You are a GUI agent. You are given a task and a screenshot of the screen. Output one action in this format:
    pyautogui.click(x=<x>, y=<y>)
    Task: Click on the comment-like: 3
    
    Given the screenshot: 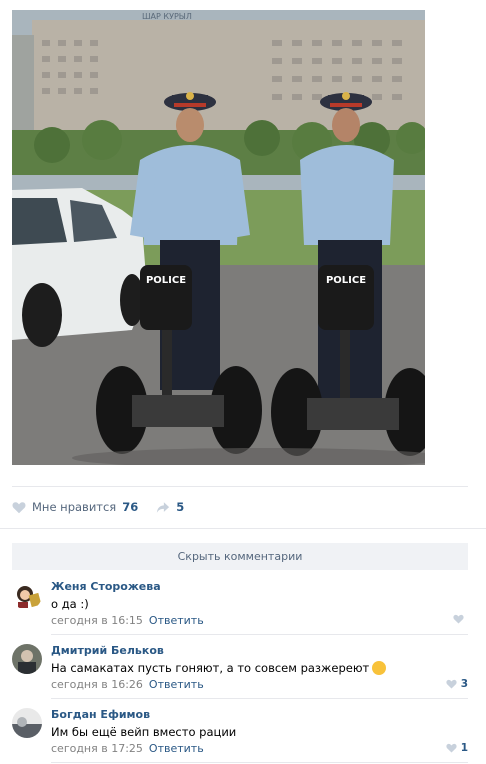 What is the action you would take?
    pyautogui.click(x=457, y=684)
    